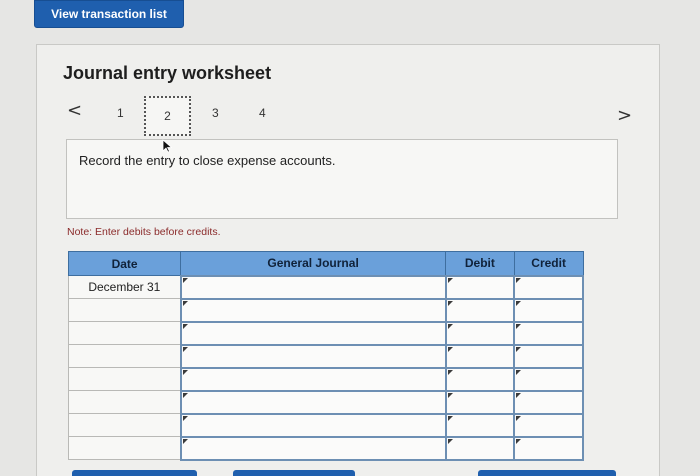 The image size is (700, 476). I want to click on debits-credits-note: Note: Enter debits before credits., so click(144, 232).